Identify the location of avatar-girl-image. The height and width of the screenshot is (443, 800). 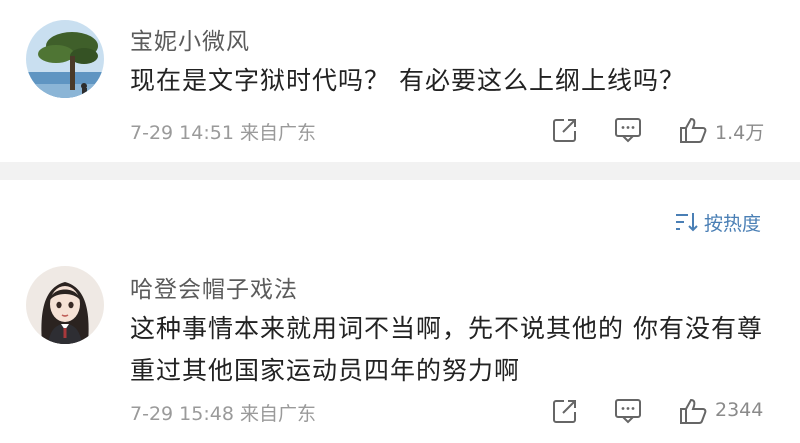
(65, 305).